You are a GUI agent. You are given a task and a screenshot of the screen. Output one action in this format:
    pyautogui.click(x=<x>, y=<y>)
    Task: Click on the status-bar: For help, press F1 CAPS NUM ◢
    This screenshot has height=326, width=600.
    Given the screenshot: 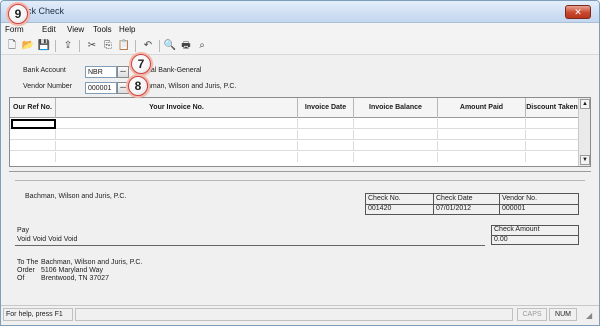 What is the action you would take?
    pyautogui.click(x=300, y=314)
    